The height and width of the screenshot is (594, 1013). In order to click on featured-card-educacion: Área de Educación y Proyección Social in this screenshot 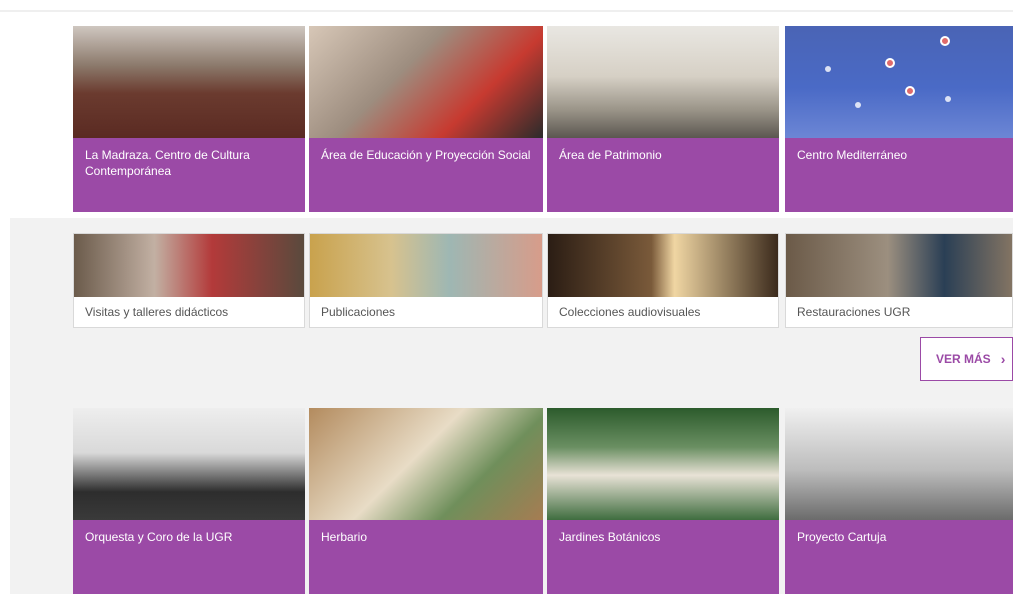, I will do `click(426, 119)`.